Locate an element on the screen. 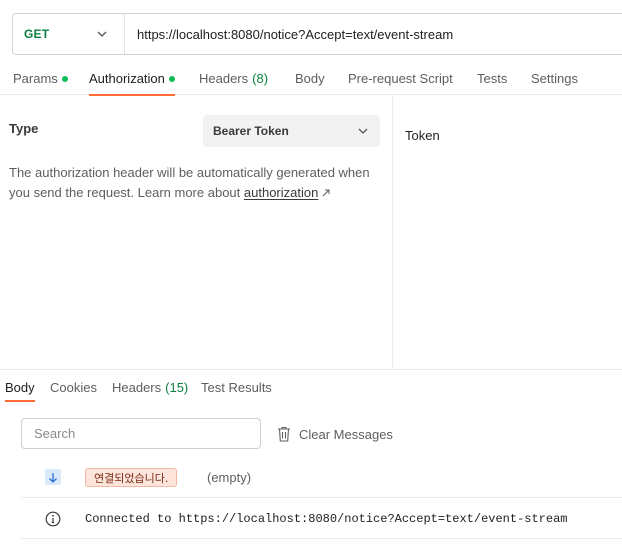  message-event-badge: 연결되었습니다. is located at coordinates (131, 477).